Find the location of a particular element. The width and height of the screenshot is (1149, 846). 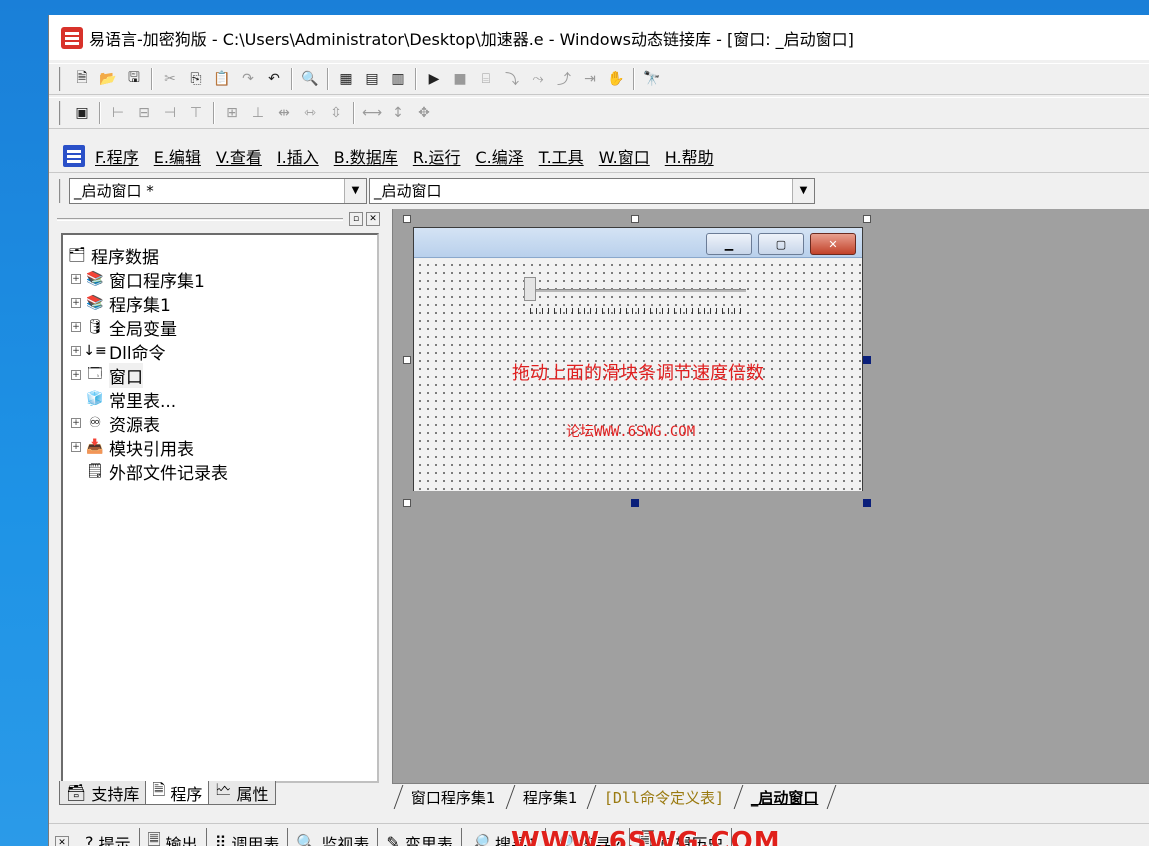

align-right-icon: ⊣ is located at coordinates (170, 113).